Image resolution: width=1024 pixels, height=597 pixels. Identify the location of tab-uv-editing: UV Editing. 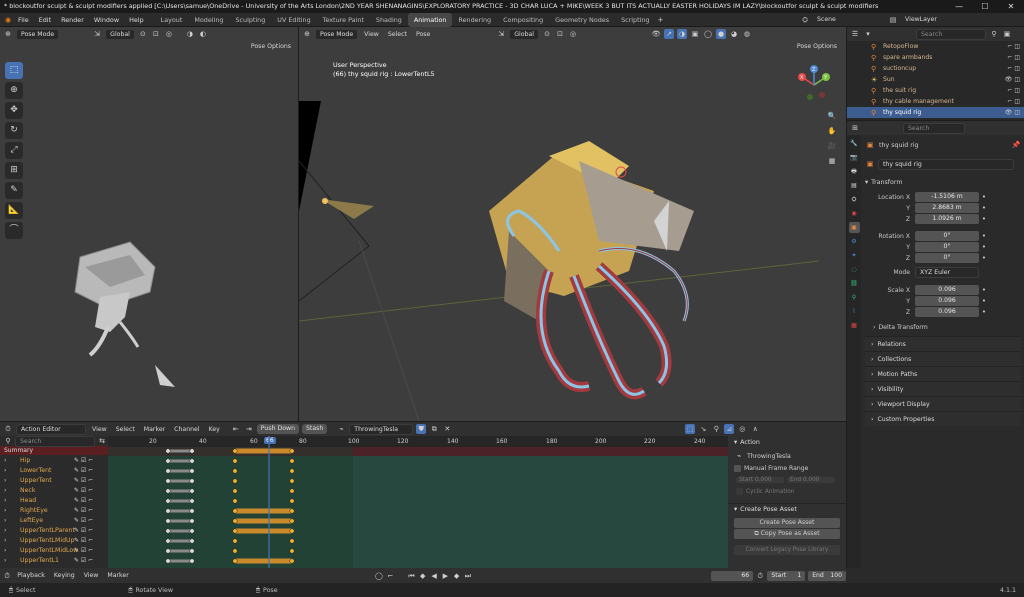
(293, 20).